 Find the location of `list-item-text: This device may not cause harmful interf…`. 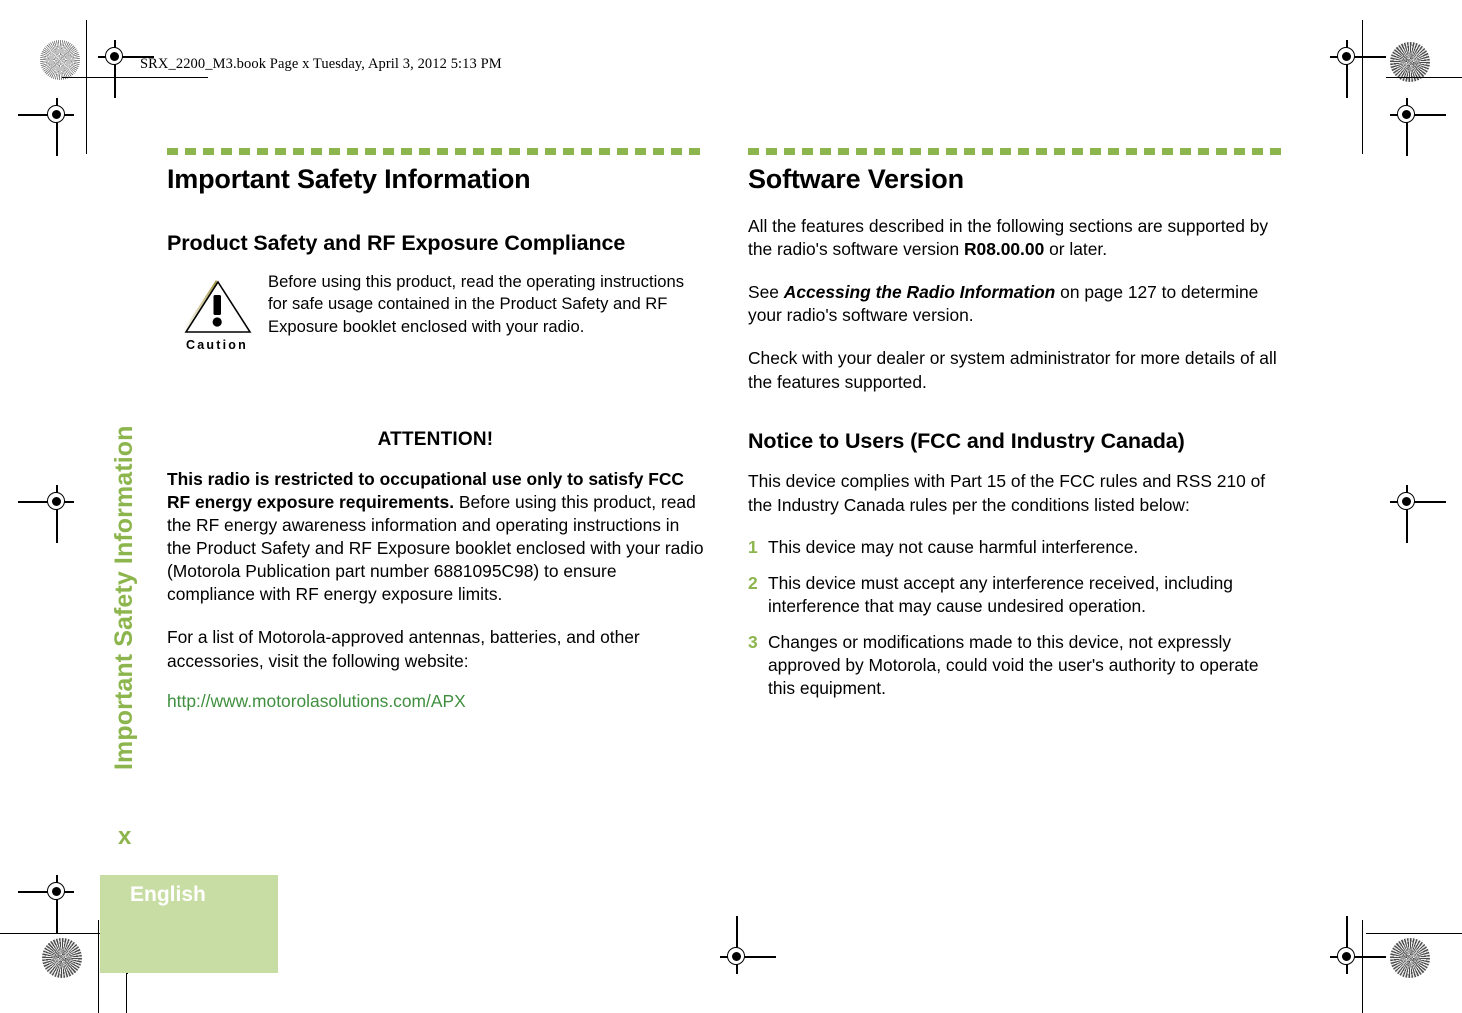

list-item-text: This device may not cause harmful interf… is located at coordinates (953, 546).